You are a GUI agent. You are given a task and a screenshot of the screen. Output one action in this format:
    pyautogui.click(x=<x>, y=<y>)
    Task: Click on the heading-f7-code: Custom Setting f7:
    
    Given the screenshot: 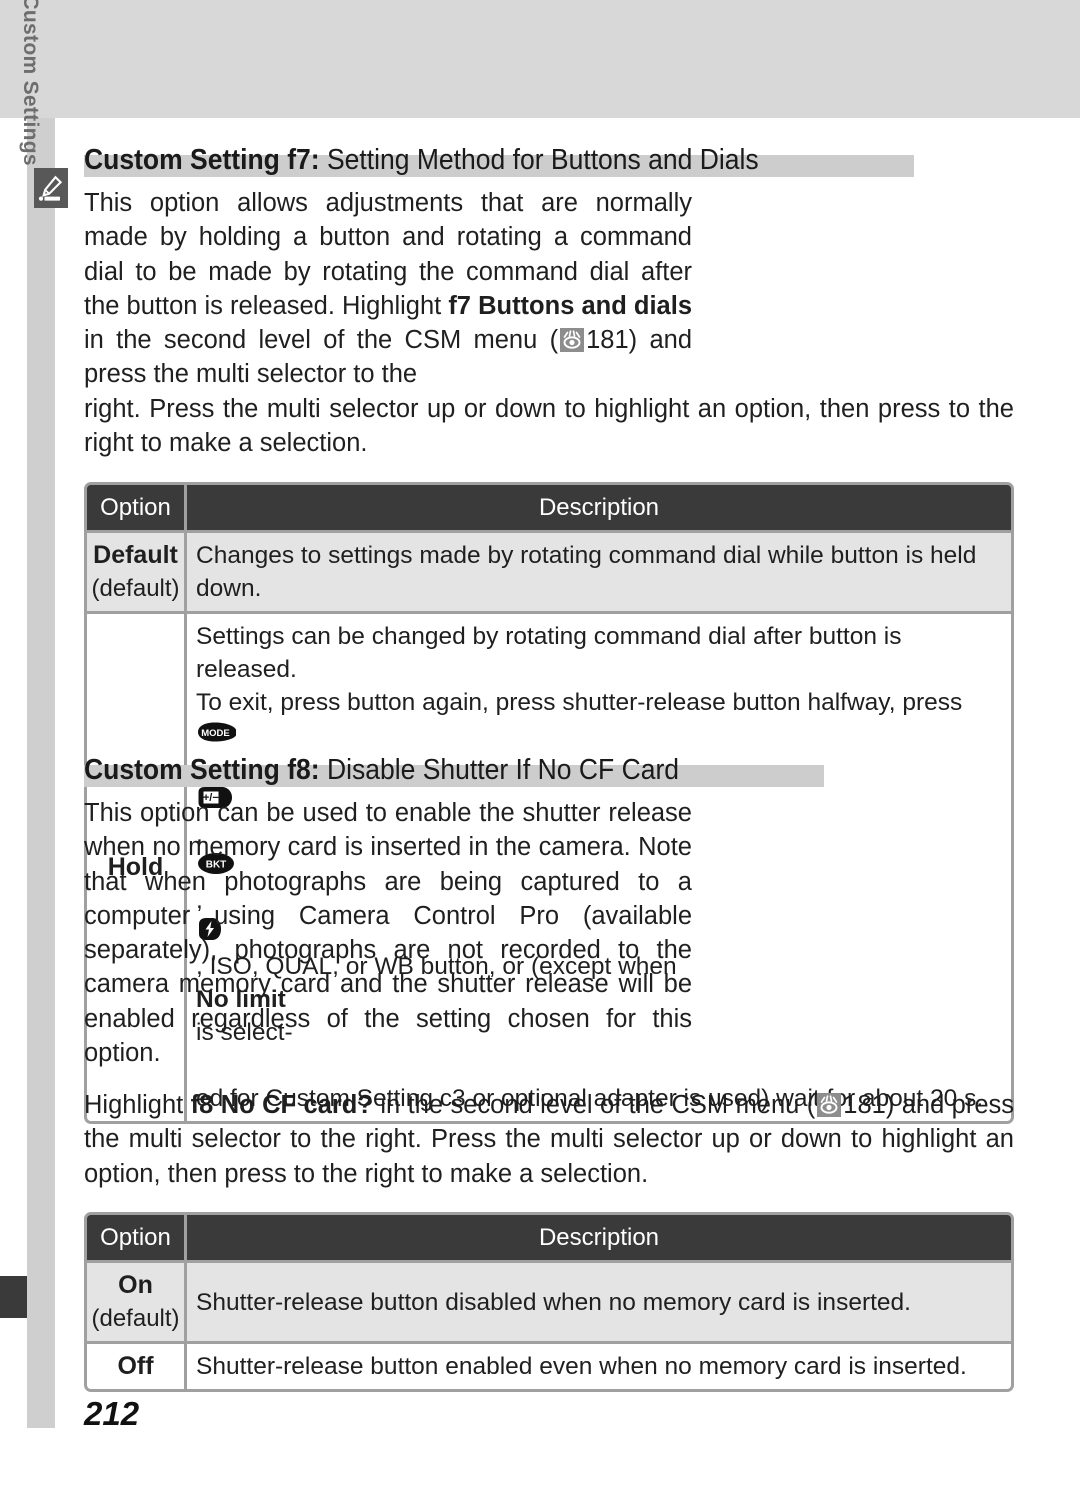 What is the action you would take?
    pyautogui.click(x=202, y=160)
    